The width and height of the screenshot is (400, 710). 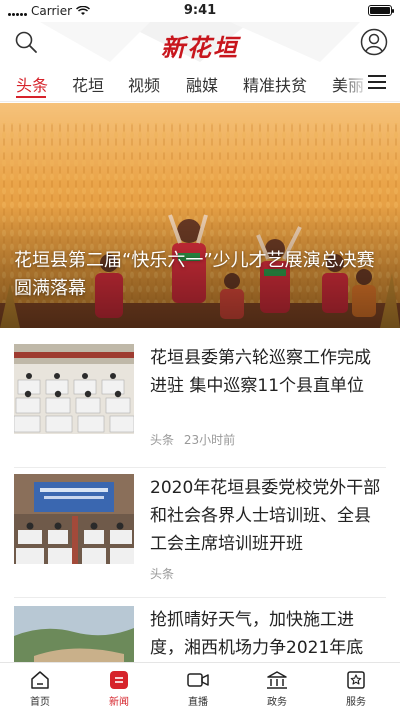 I want to click on home-icon, so click(x=40, y=680).